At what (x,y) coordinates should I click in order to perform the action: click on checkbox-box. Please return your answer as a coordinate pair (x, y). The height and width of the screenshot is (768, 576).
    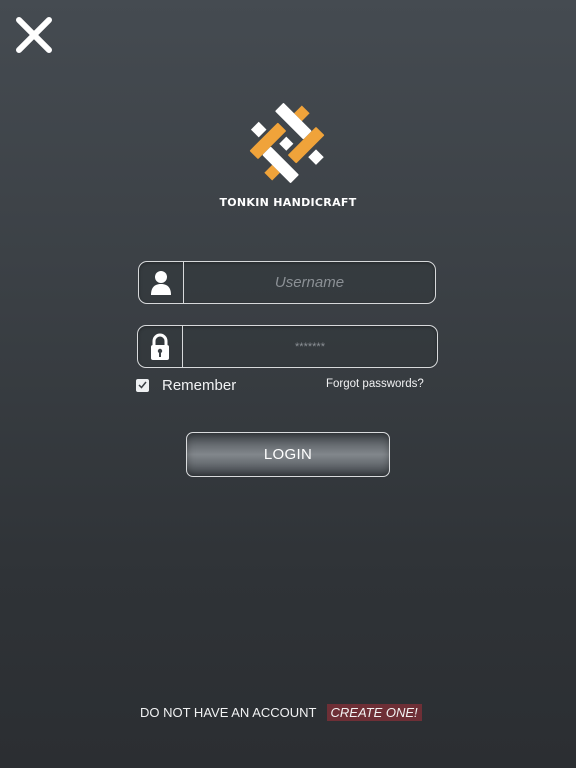
    Looking at the image, I should click on (142, 385).